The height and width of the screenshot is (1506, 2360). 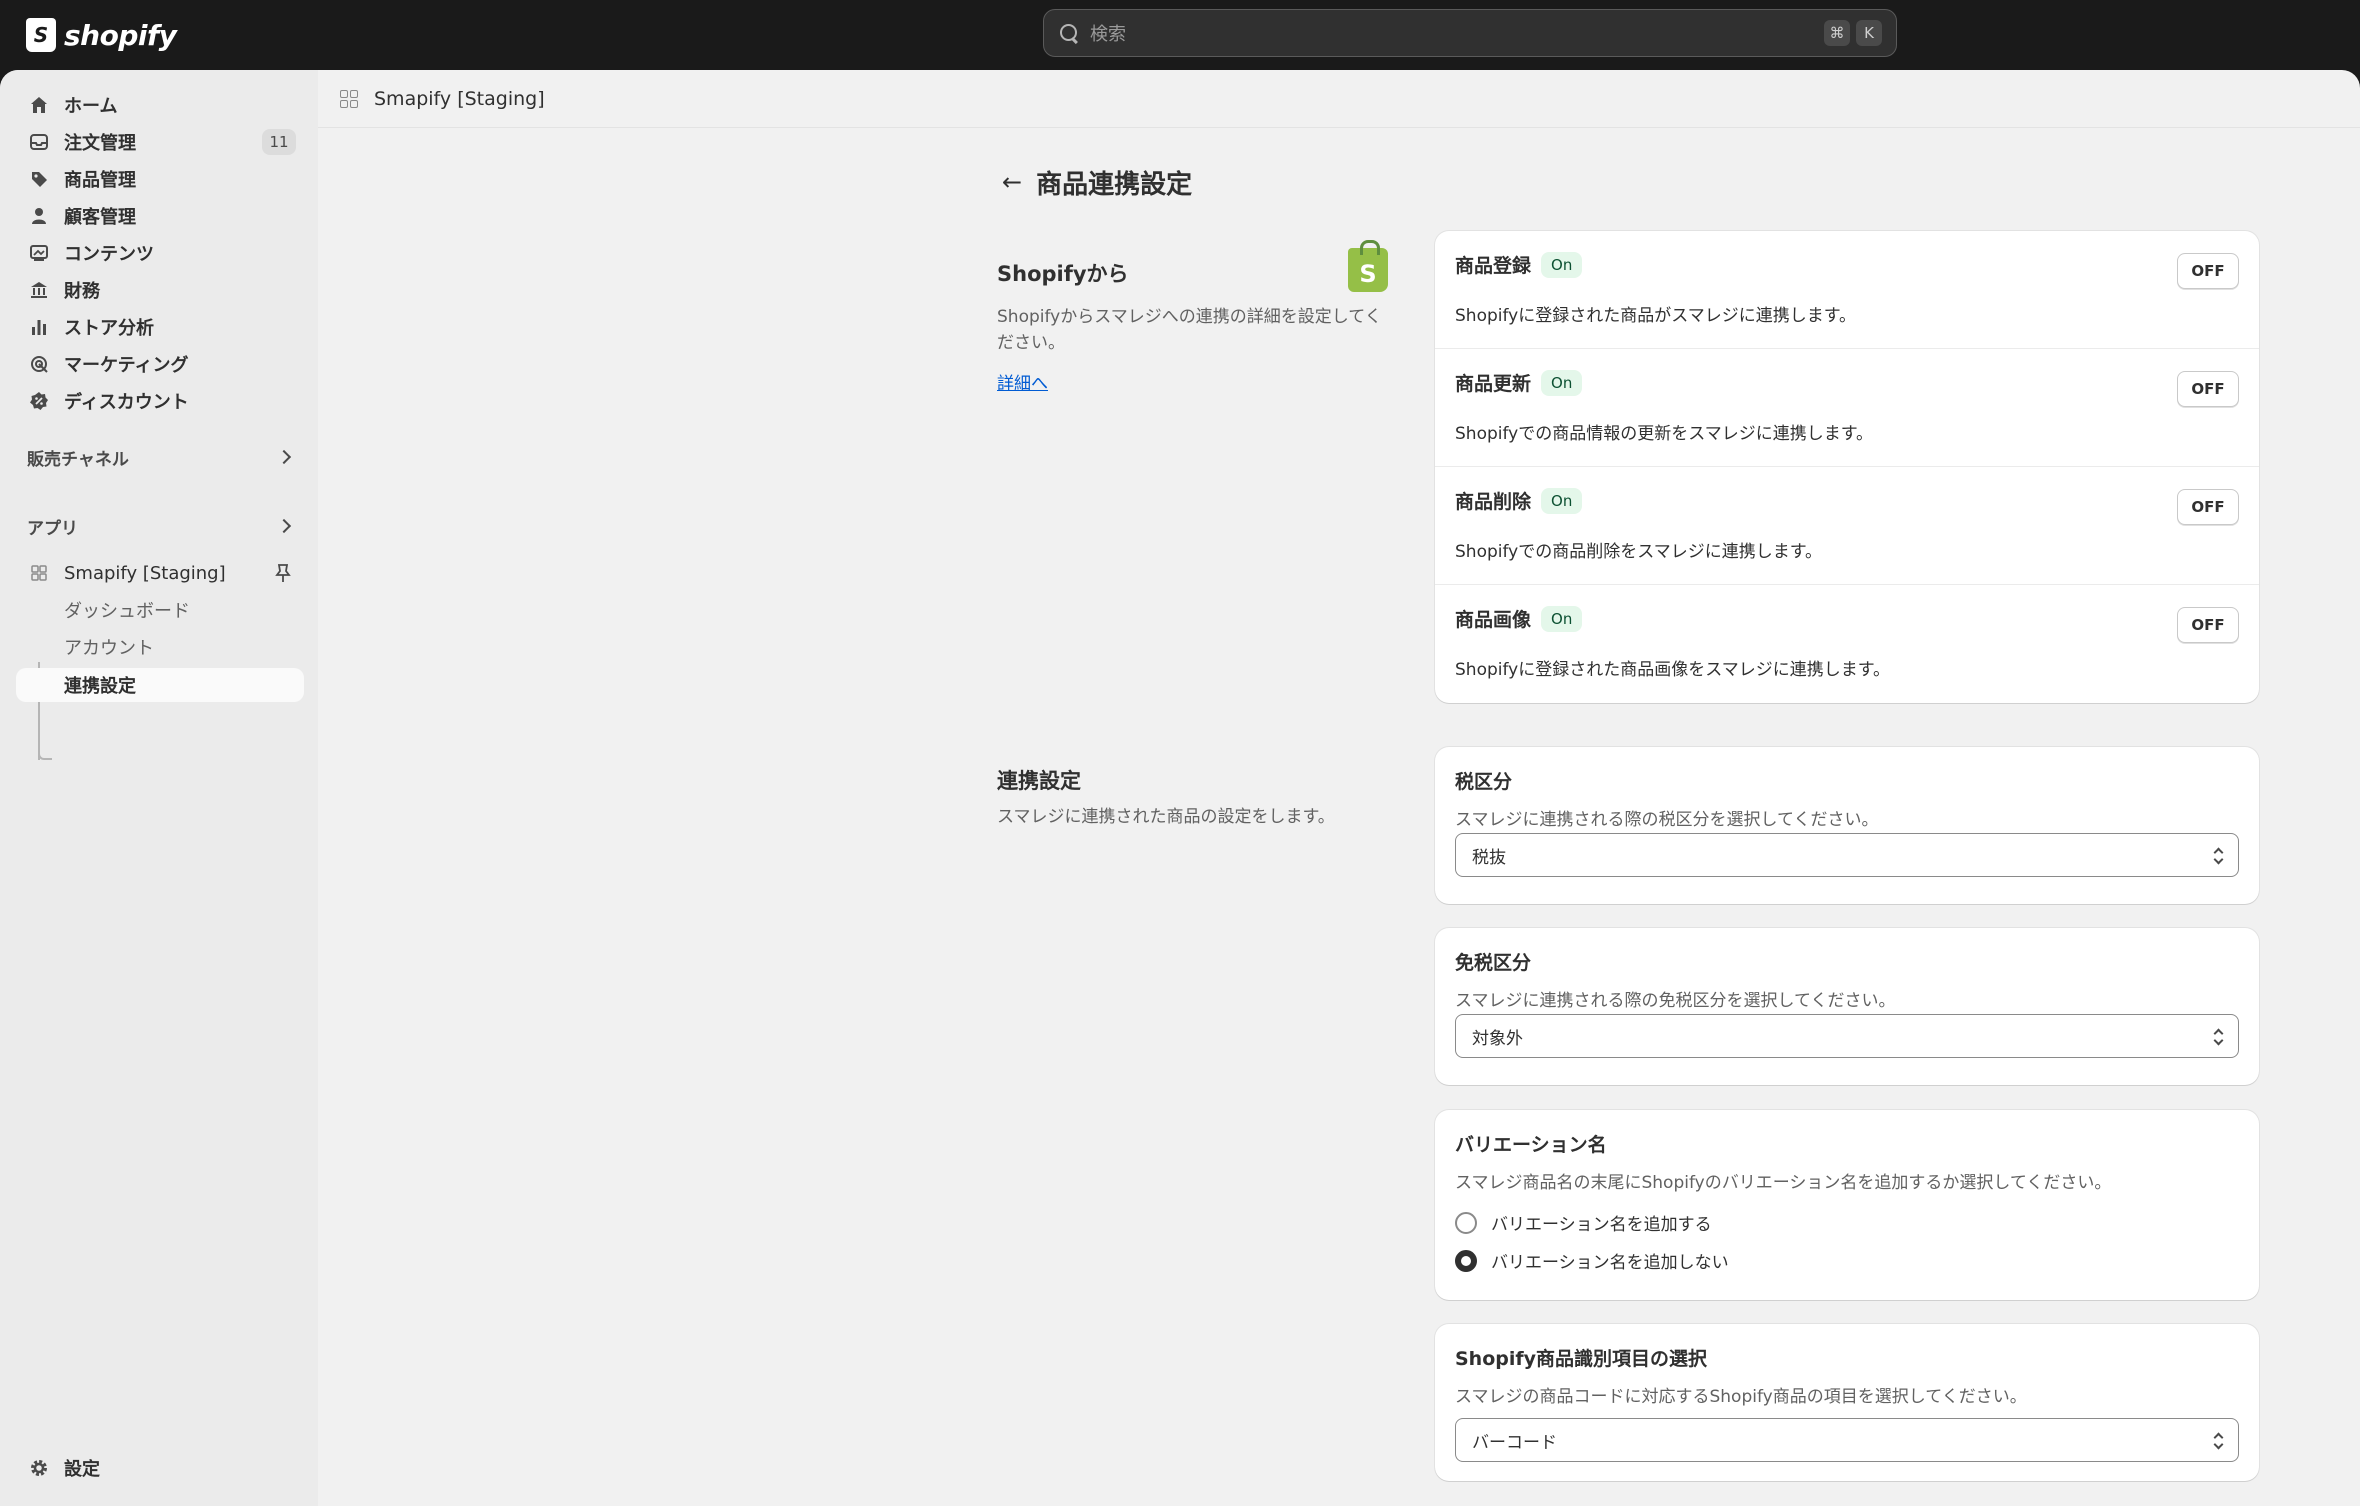 I want to click on shopify-bag-icon: S, so click(x=1368, y=266).